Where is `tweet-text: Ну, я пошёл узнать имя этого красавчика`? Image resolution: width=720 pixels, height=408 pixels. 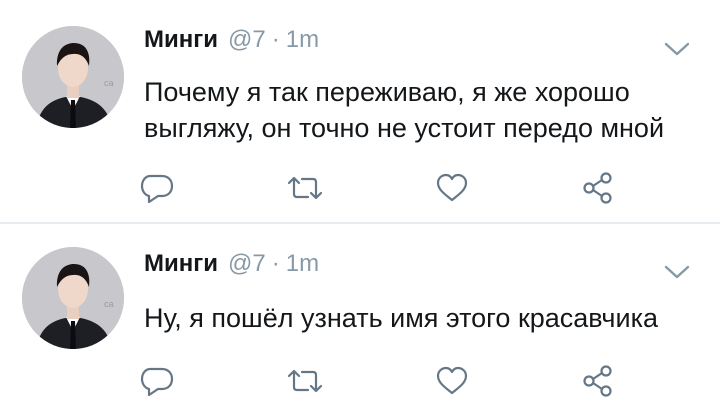 tweet-text: Ну, я пошёл узнать имя этого красавчика is located at coordinates (401, 318).